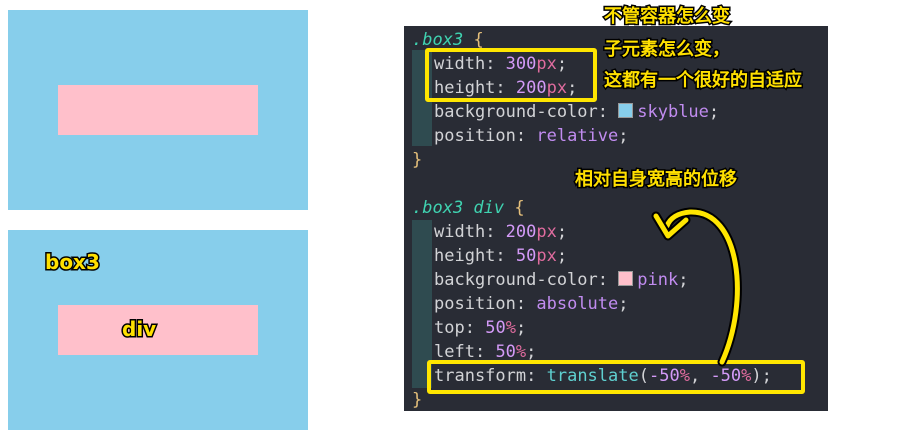  Describe the element at coordinates (696, 287) in the screenshot. I see `curved-arrow-icon` at that location.